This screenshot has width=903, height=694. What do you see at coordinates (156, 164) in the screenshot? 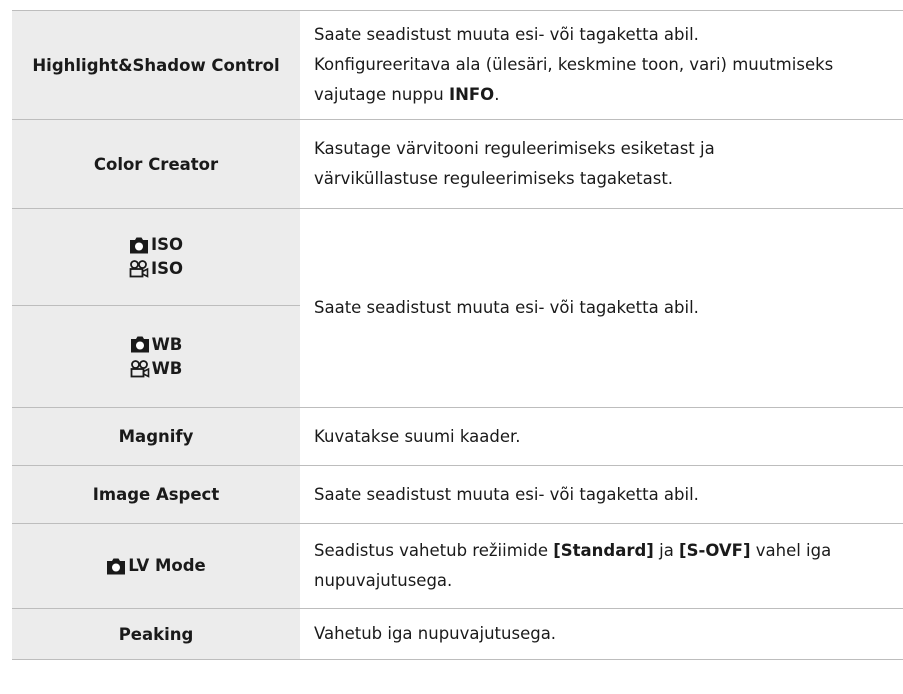
I see `label-color-creator: Color Creator` at bounding box center [156, 164].